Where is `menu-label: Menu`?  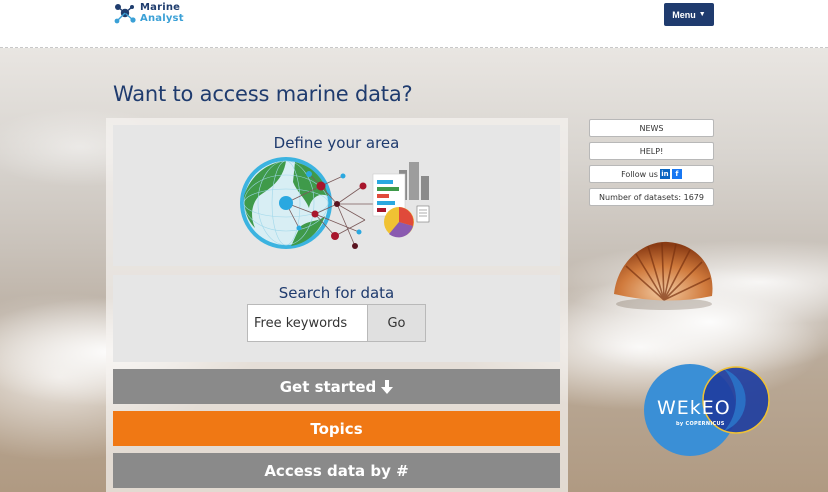
menu-label: Menu is located at coordinates (684, 14).